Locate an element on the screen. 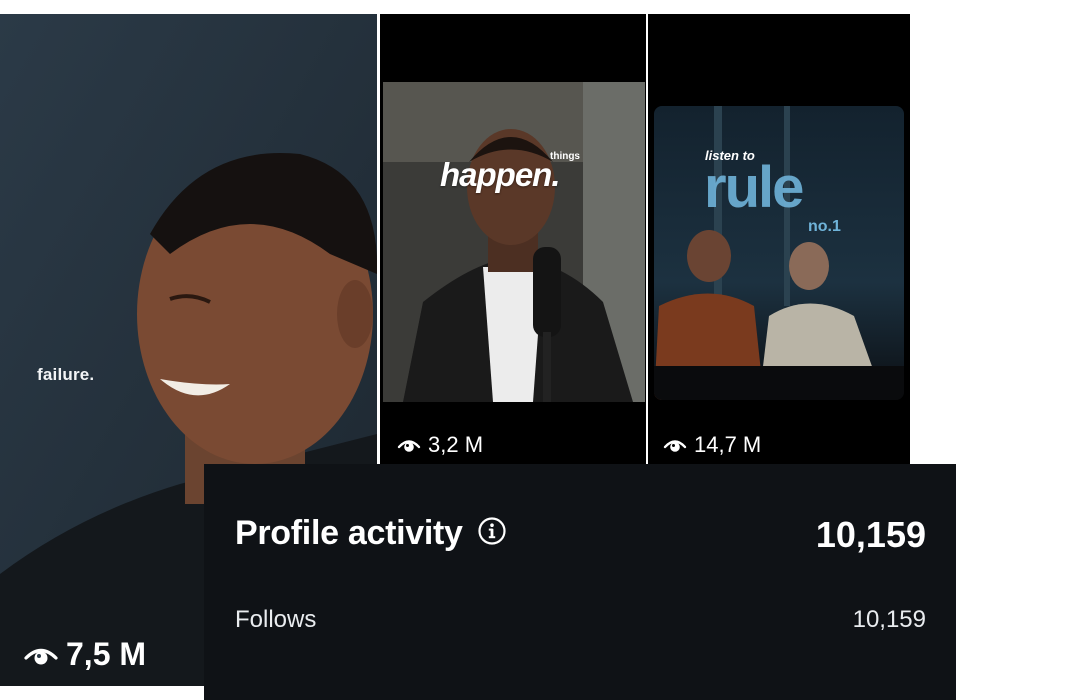 The width and height of the screenshot is (1080, 700). reel-overlay-caption: failure. is located at coordinates (66, 374).